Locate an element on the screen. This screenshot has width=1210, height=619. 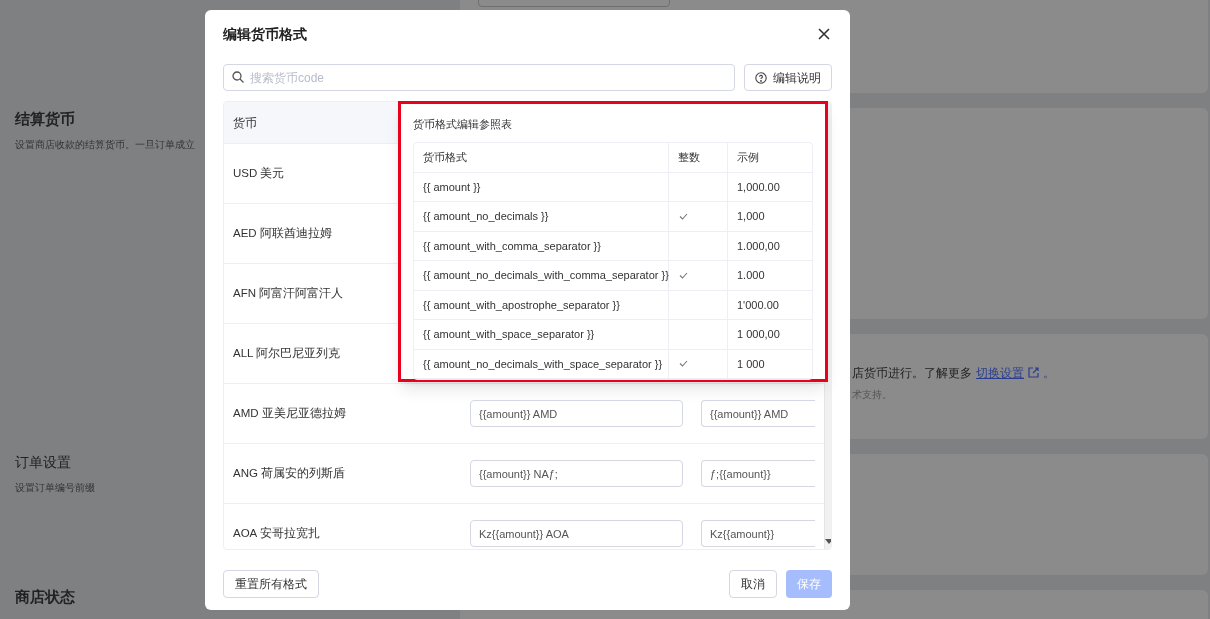
column-header: 整数 is located at coordinates (689, 157).